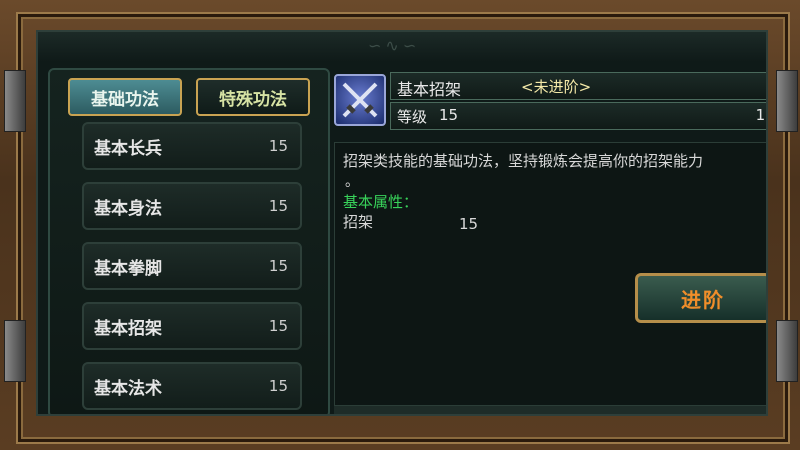 The image size is (800, 450). Describe the element at coordinates (429, 89) in the screenshot. I see `skill-title: 基本招架` at that location.